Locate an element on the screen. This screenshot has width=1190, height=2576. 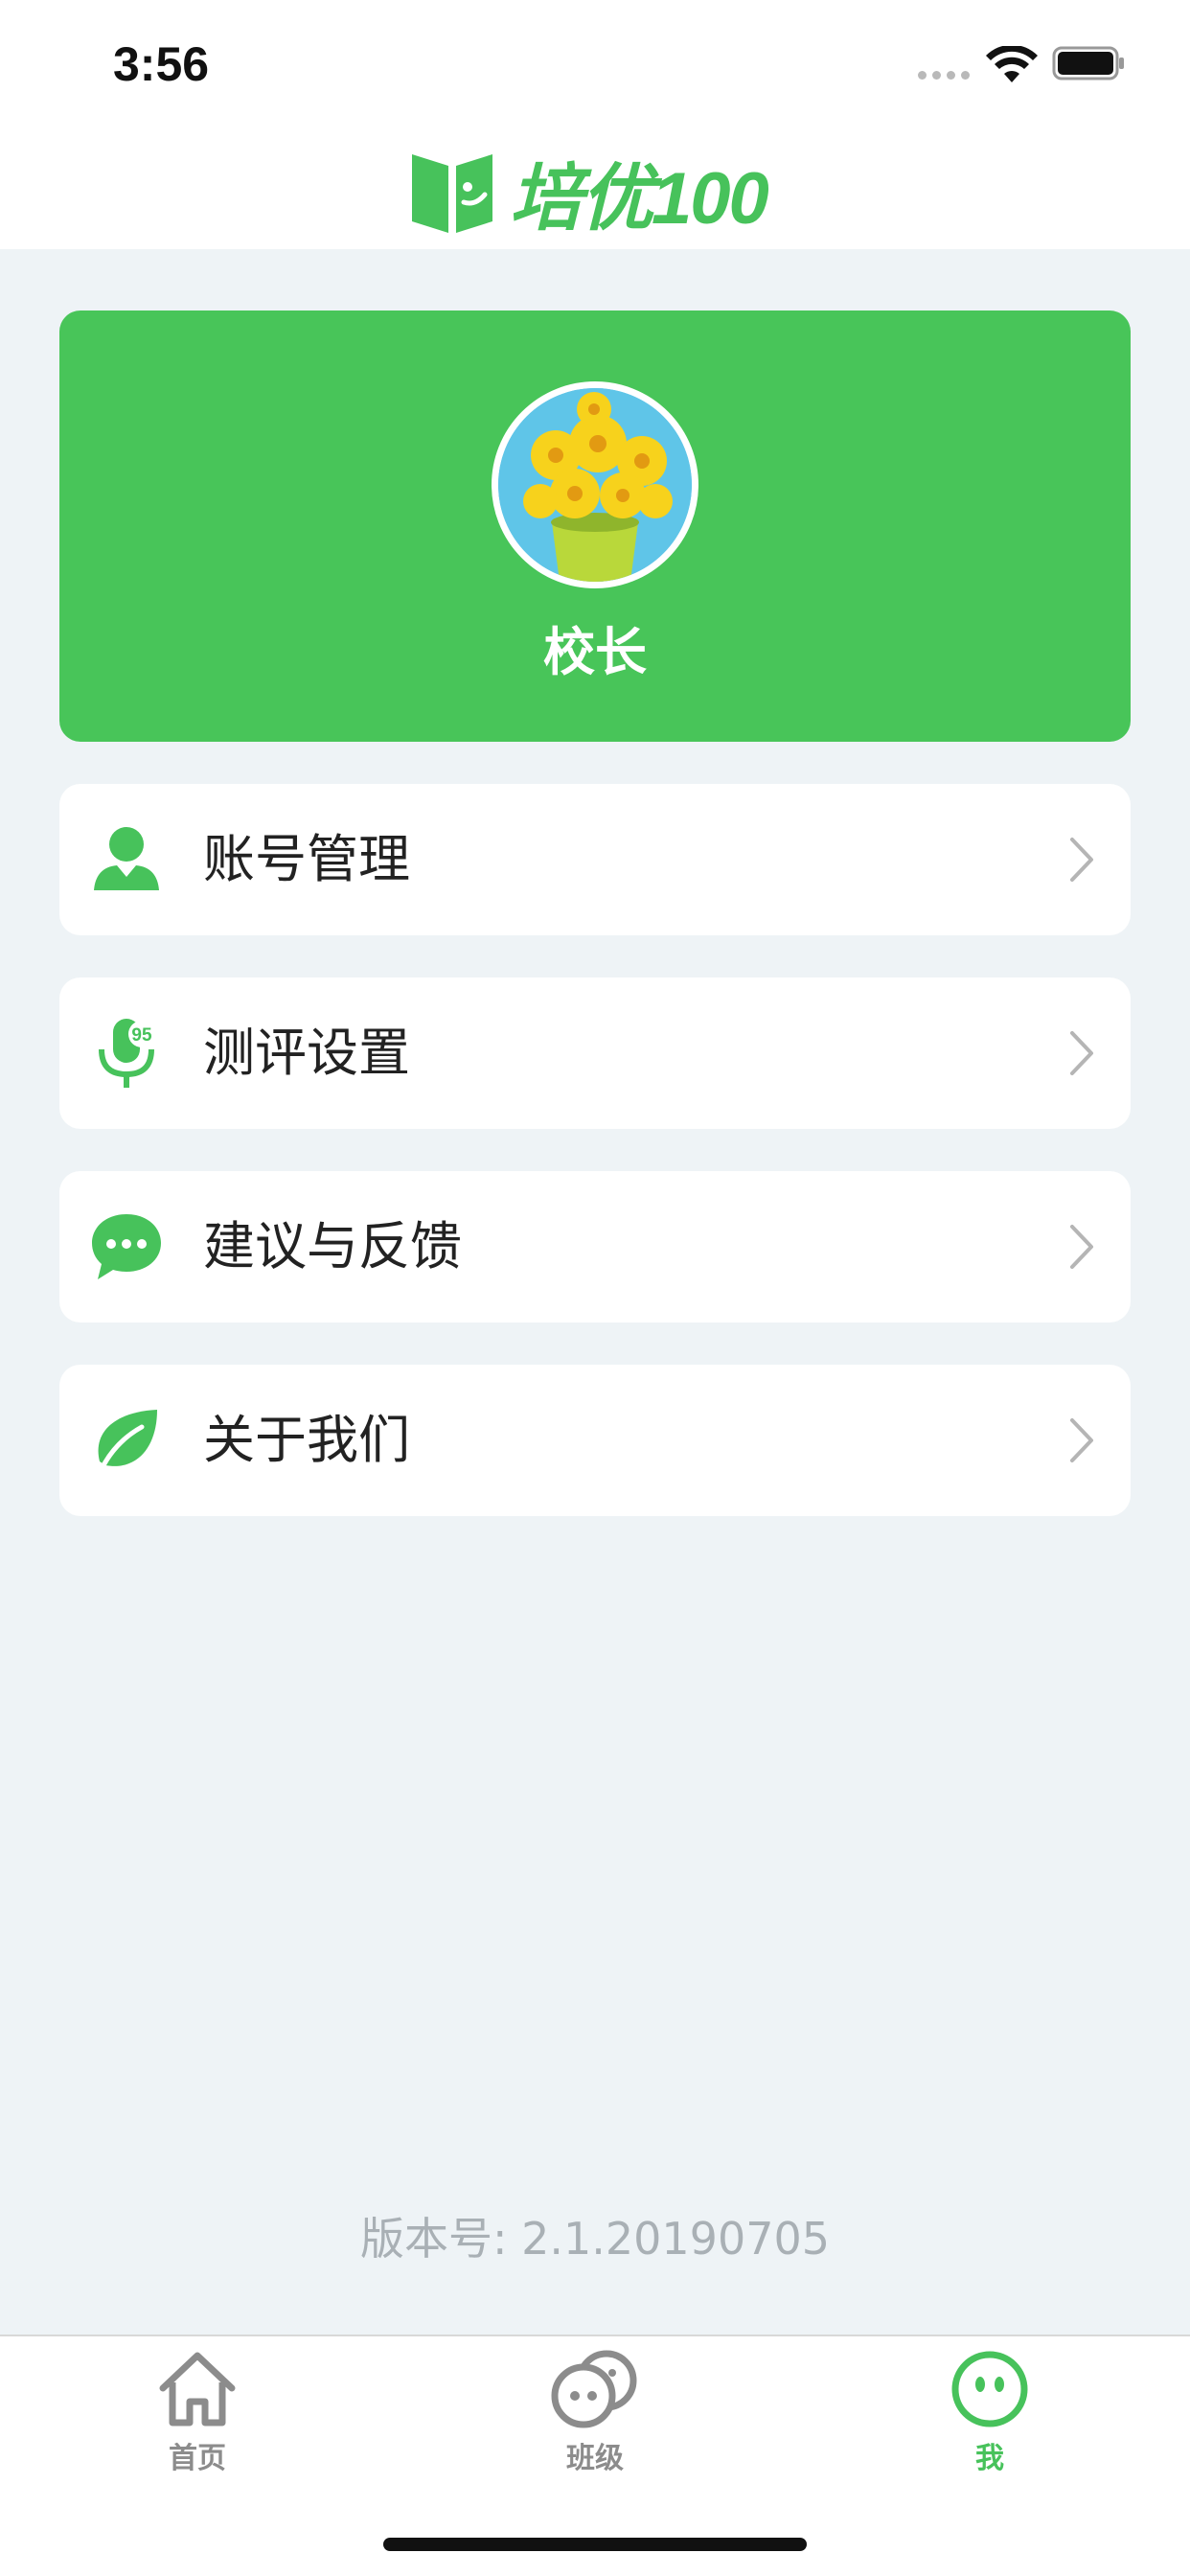
user-icon is located at coordinates (127, 858).